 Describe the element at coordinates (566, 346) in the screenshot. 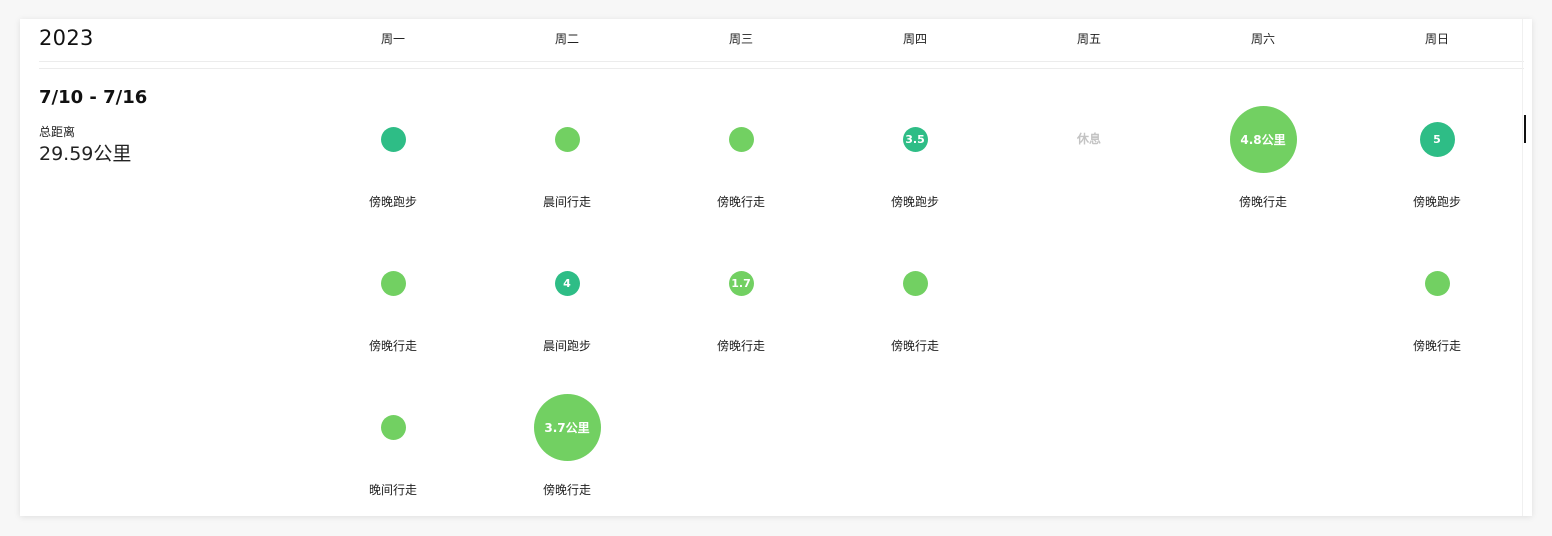

I see `activity-label: 晨间跑步` at that location.